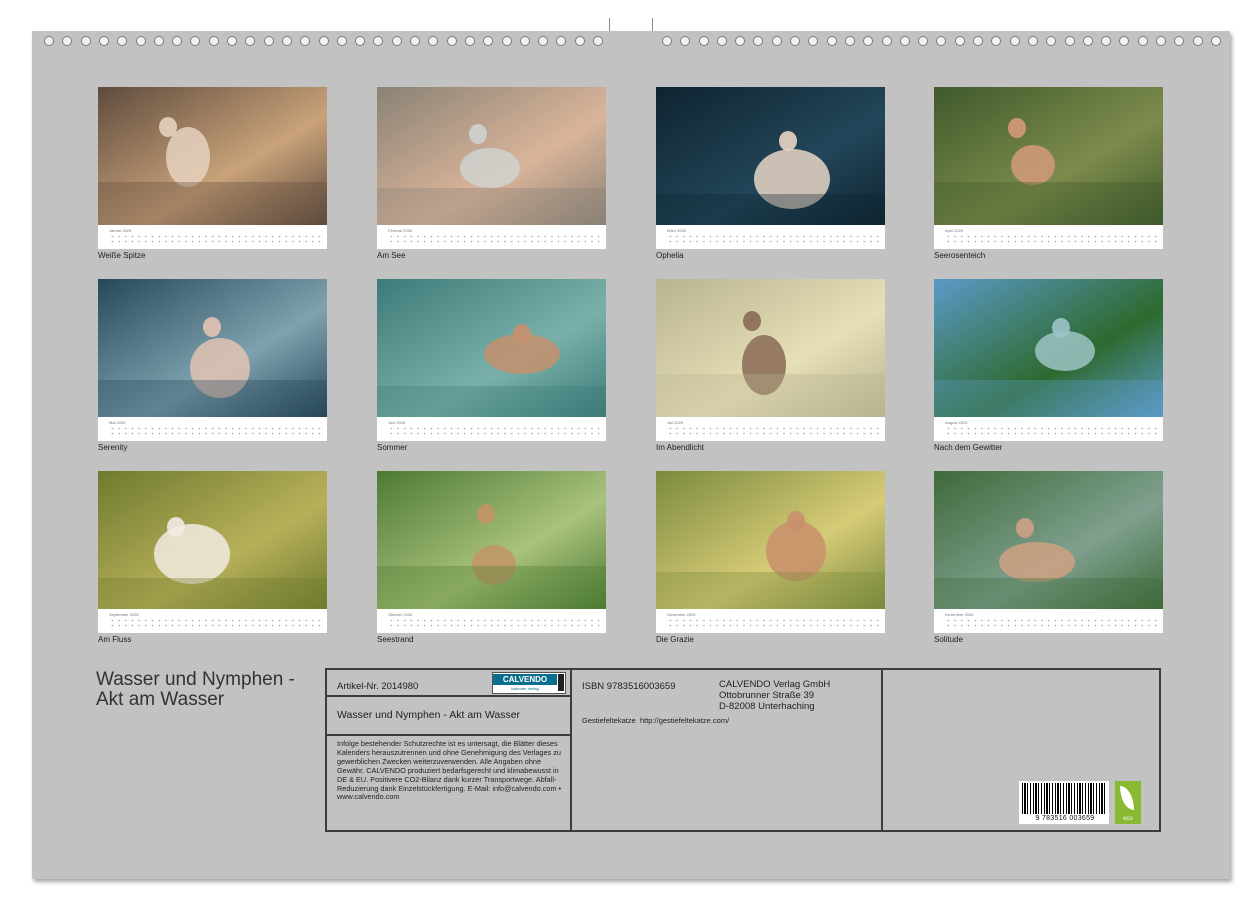 This screenshot has width=1260, height=908. Describe the element at coordinates (195, 679) in the screenshot. I see `title-line-1: Wasser und Nymphen -` at that location.